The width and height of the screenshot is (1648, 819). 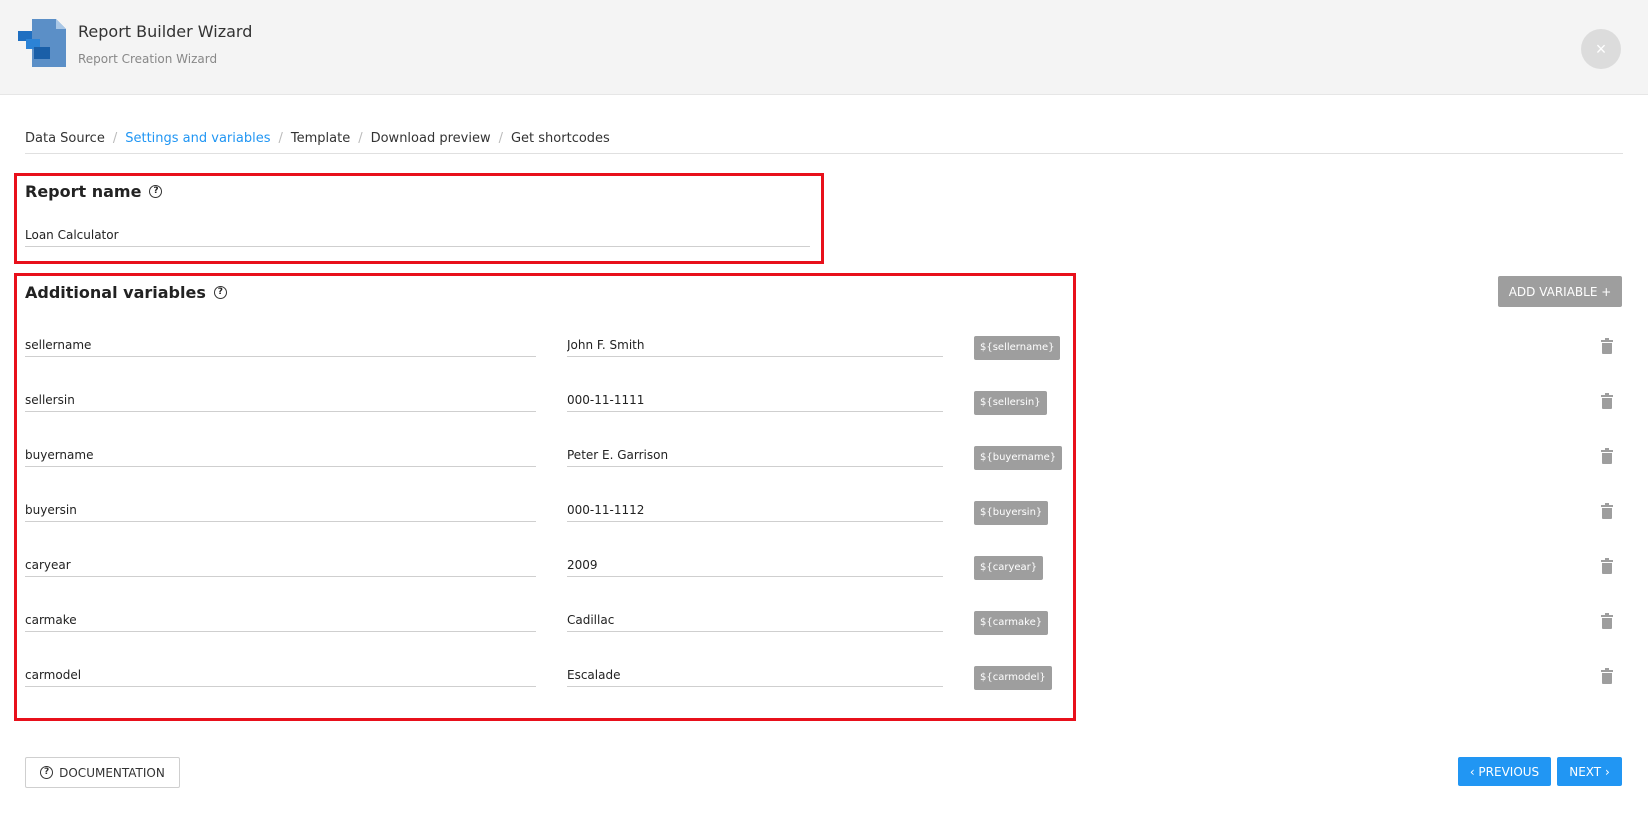 I want to click on report-name-input, so click(x=417, y=235).